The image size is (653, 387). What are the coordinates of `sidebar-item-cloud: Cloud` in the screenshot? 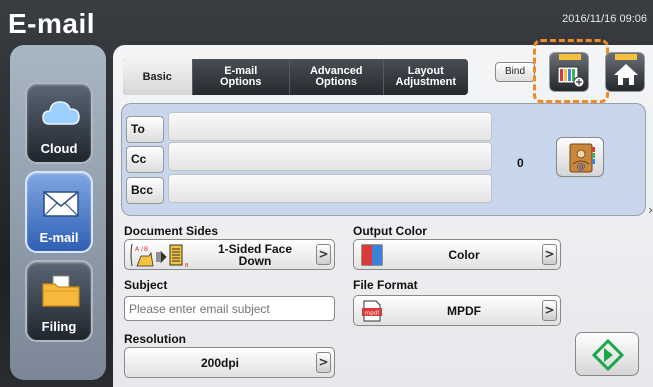 It's located at (59, 123).